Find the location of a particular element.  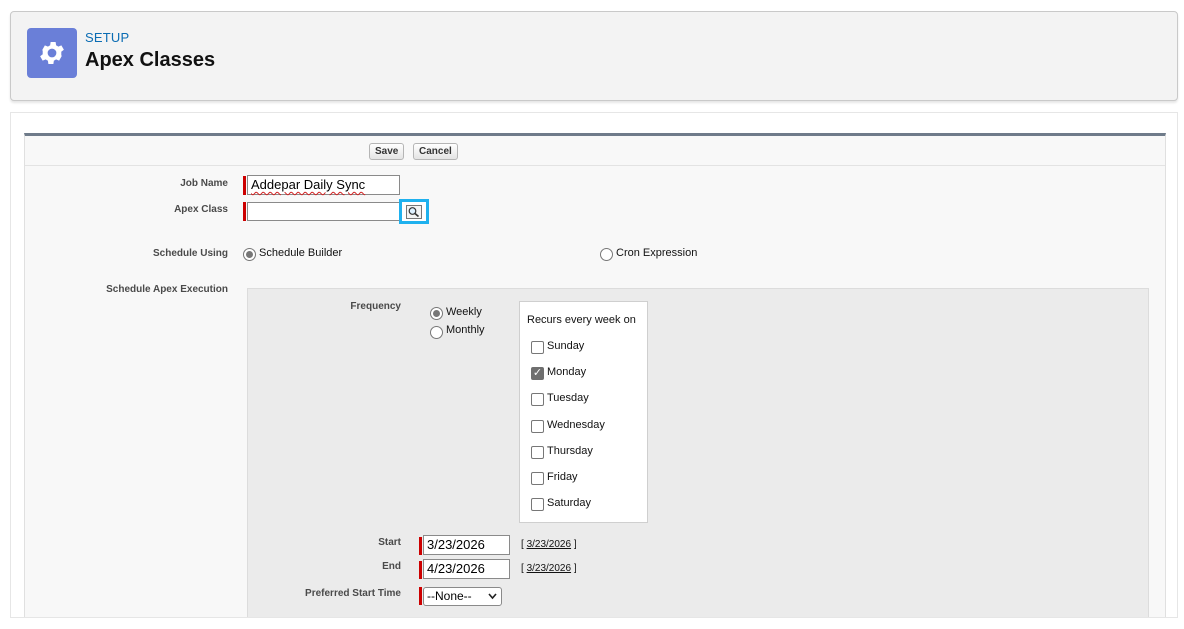

checkbox-sunday is located at coordinates (537, 347).